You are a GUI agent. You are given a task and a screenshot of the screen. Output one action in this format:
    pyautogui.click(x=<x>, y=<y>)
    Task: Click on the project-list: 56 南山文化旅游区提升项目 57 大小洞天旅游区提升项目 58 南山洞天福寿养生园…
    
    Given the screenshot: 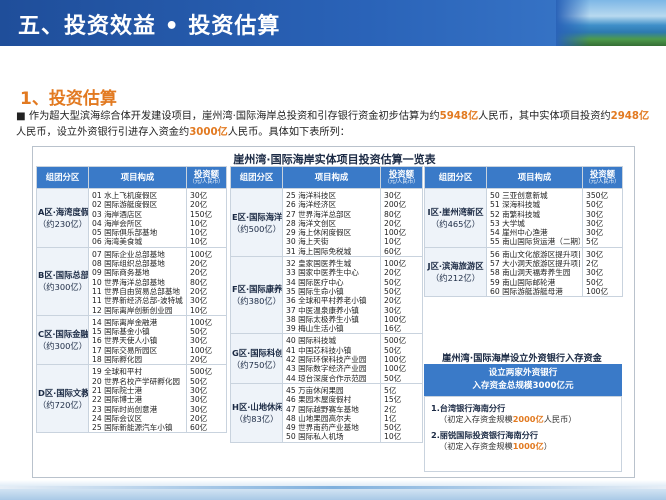 What is the action you would take?
    pyautogui.click(x=534, y=272)
    